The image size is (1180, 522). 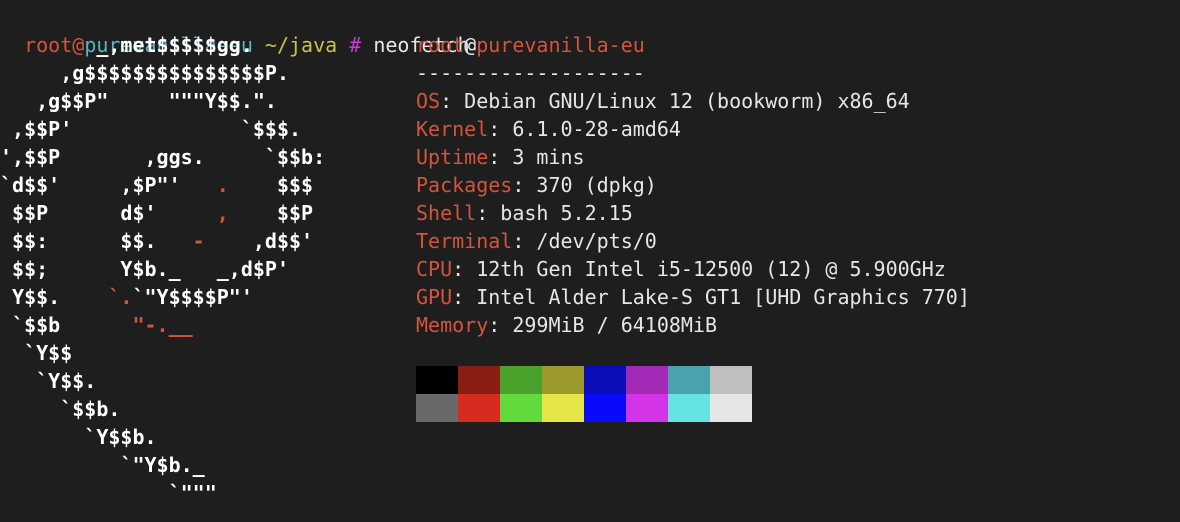 What do you see at coordinates (126, 297) in the screenshot?
I see `logo-line: Y$$. `.`"Y$$$$P"'` at bounding box center [126, 297].